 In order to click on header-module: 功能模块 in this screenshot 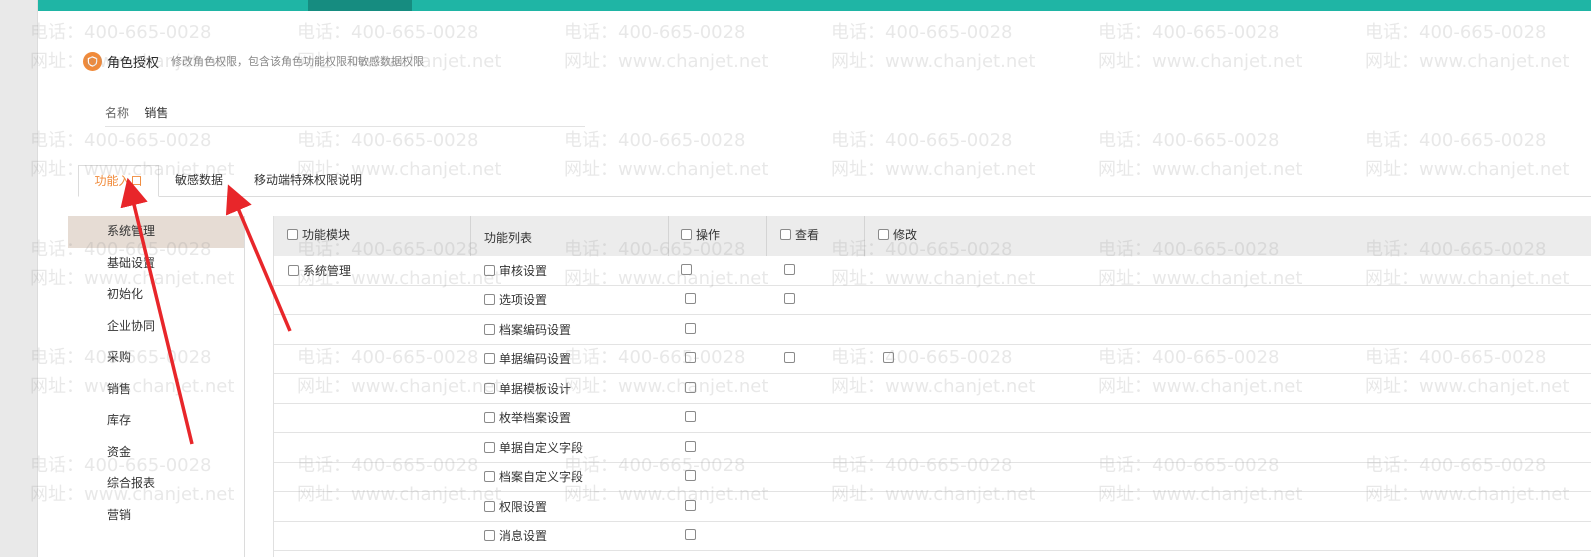, I will do `click(318, 234)`.